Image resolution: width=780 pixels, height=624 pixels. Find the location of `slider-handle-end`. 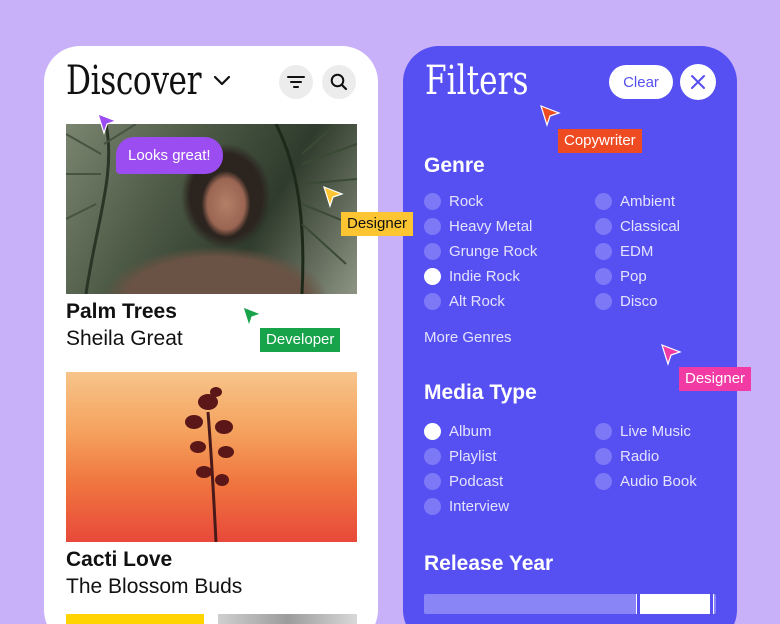

slider-handle-end is located at coordinates (711, 604).